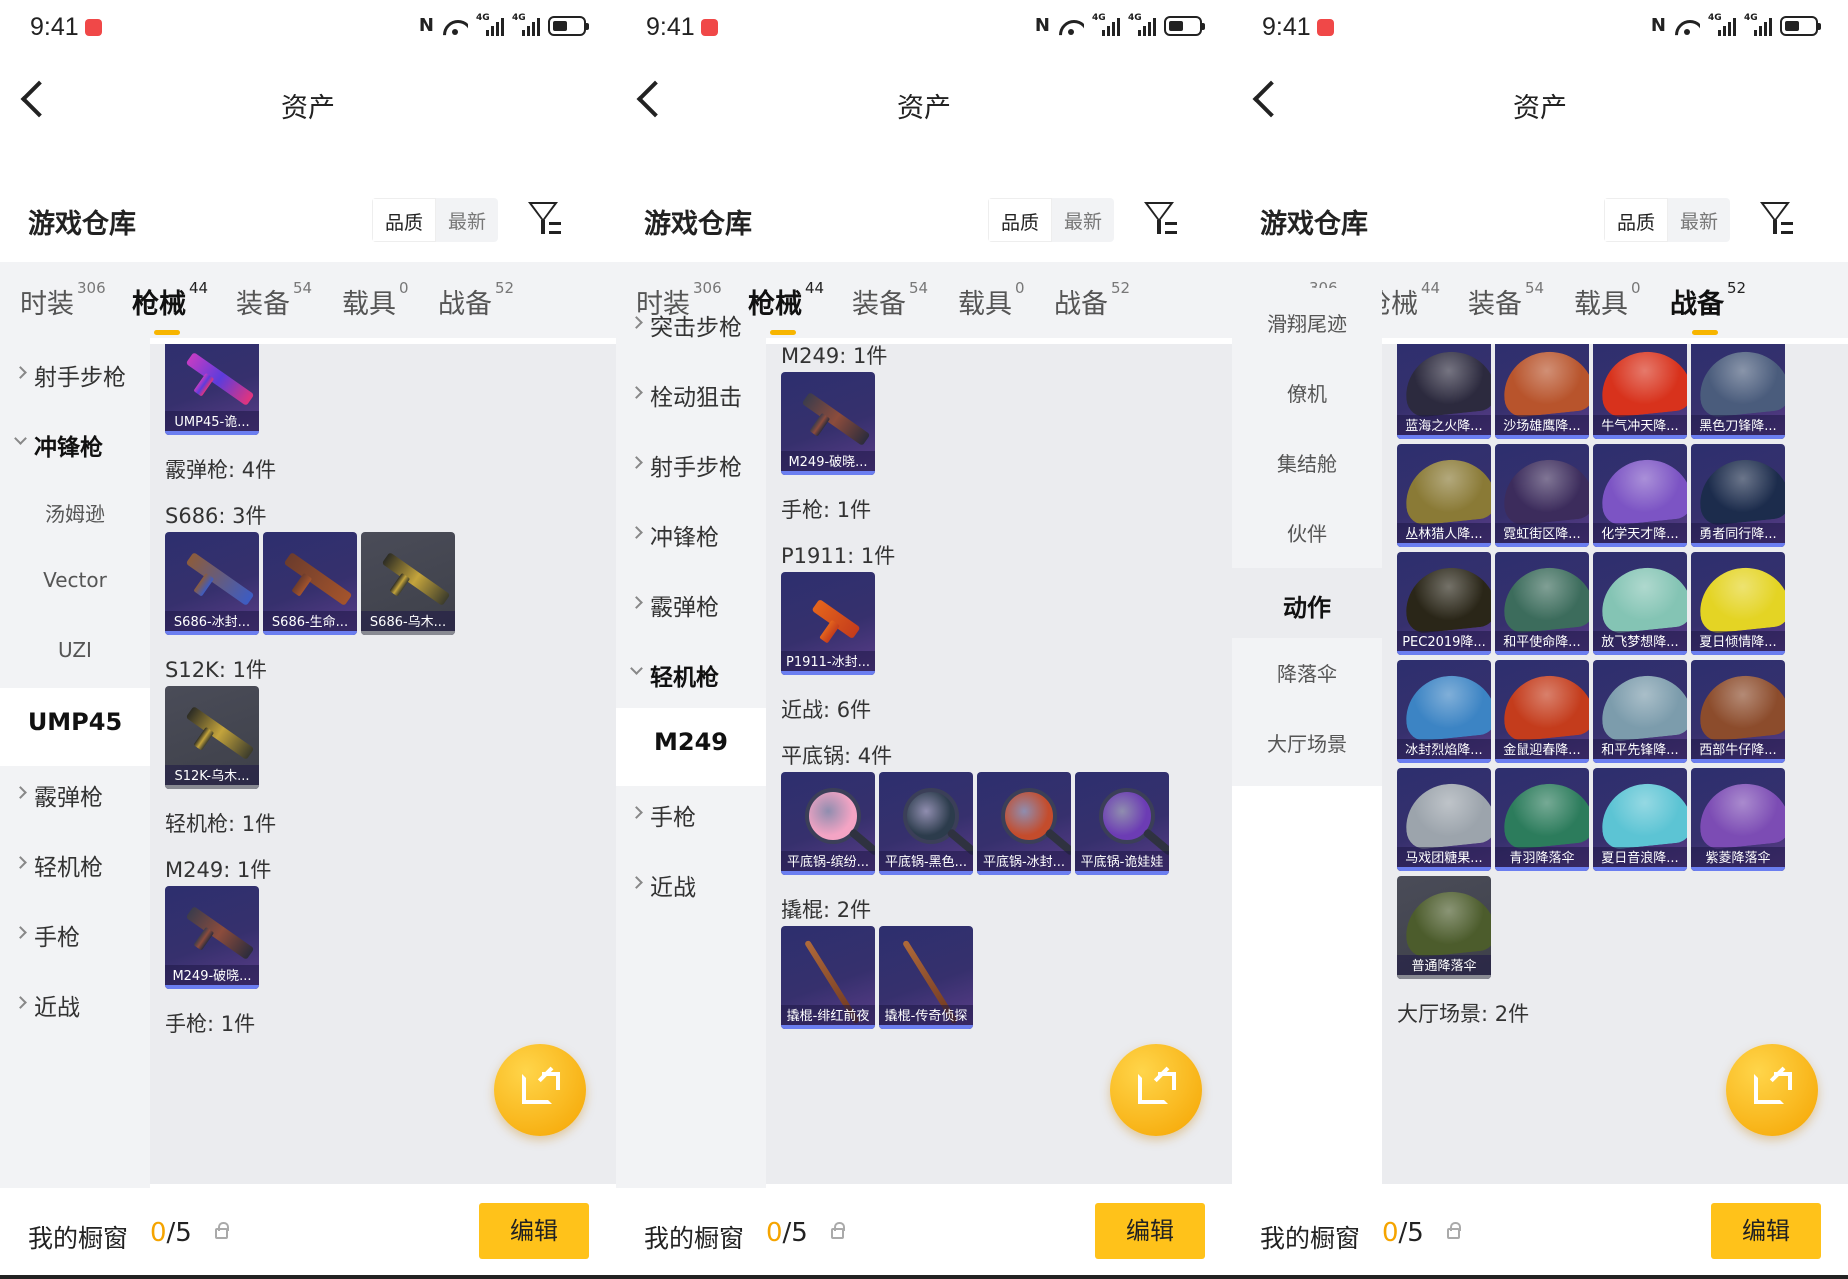 This screenshot has width=1848, height=1279. Describe the element at coordinates (691, 747) in the screenshot. I see `sidebar-item: M249` at that location.